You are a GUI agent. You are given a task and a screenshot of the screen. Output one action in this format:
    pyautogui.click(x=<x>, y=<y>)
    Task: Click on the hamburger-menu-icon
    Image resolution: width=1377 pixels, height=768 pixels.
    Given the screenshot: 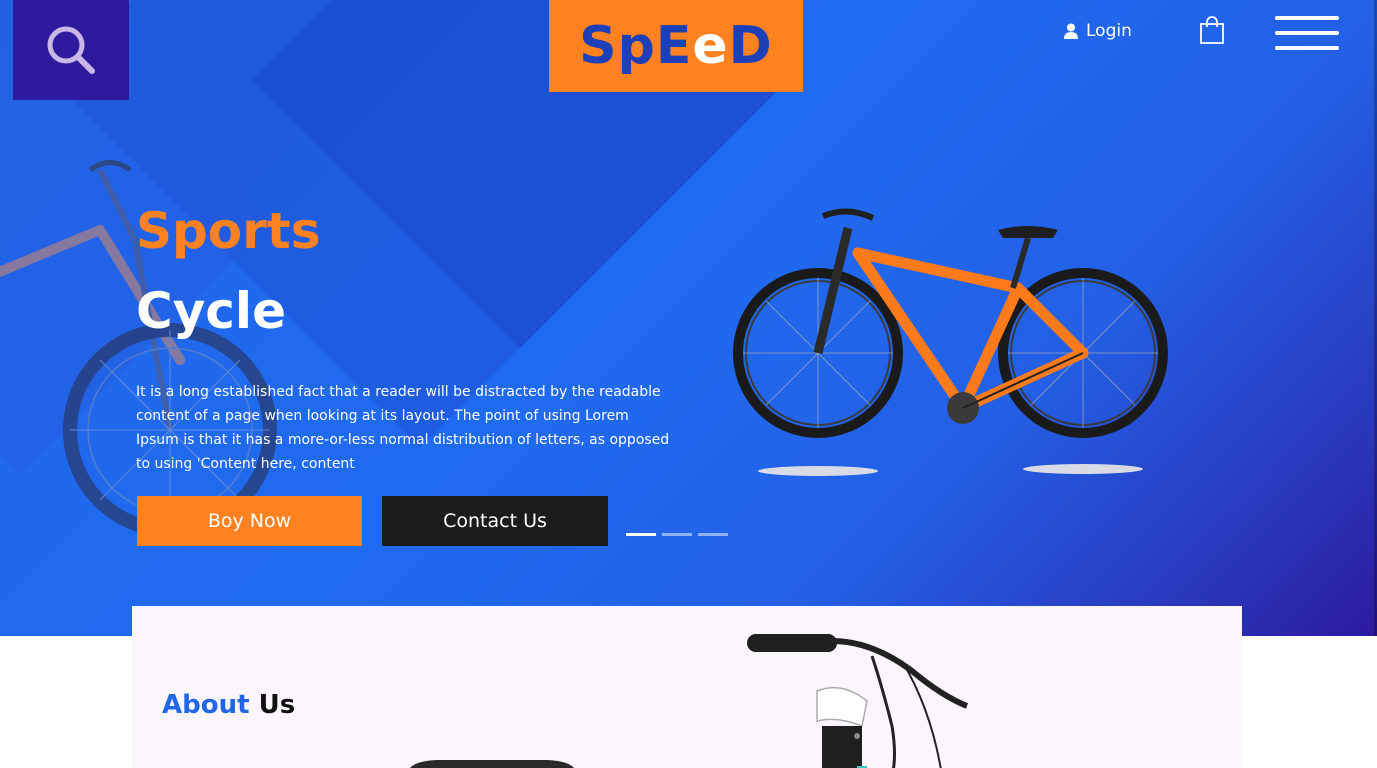 What is the action you would take?
    pyautogui.click(x=1307, y=34)
    